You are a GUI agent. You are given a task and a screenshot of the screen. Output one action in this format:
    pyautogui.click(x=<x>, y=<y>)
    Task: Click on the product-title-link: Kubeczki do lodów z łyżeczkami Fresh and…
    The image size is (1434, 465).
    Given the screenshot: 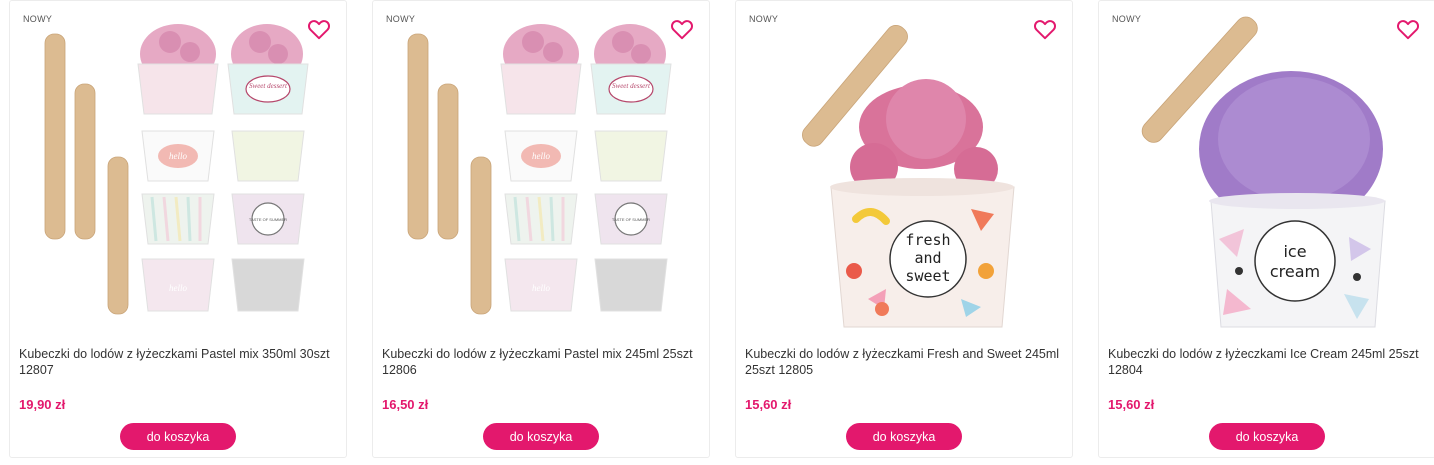 What is the action you would take?
    pyautogui.click(x=904, y=362)
    